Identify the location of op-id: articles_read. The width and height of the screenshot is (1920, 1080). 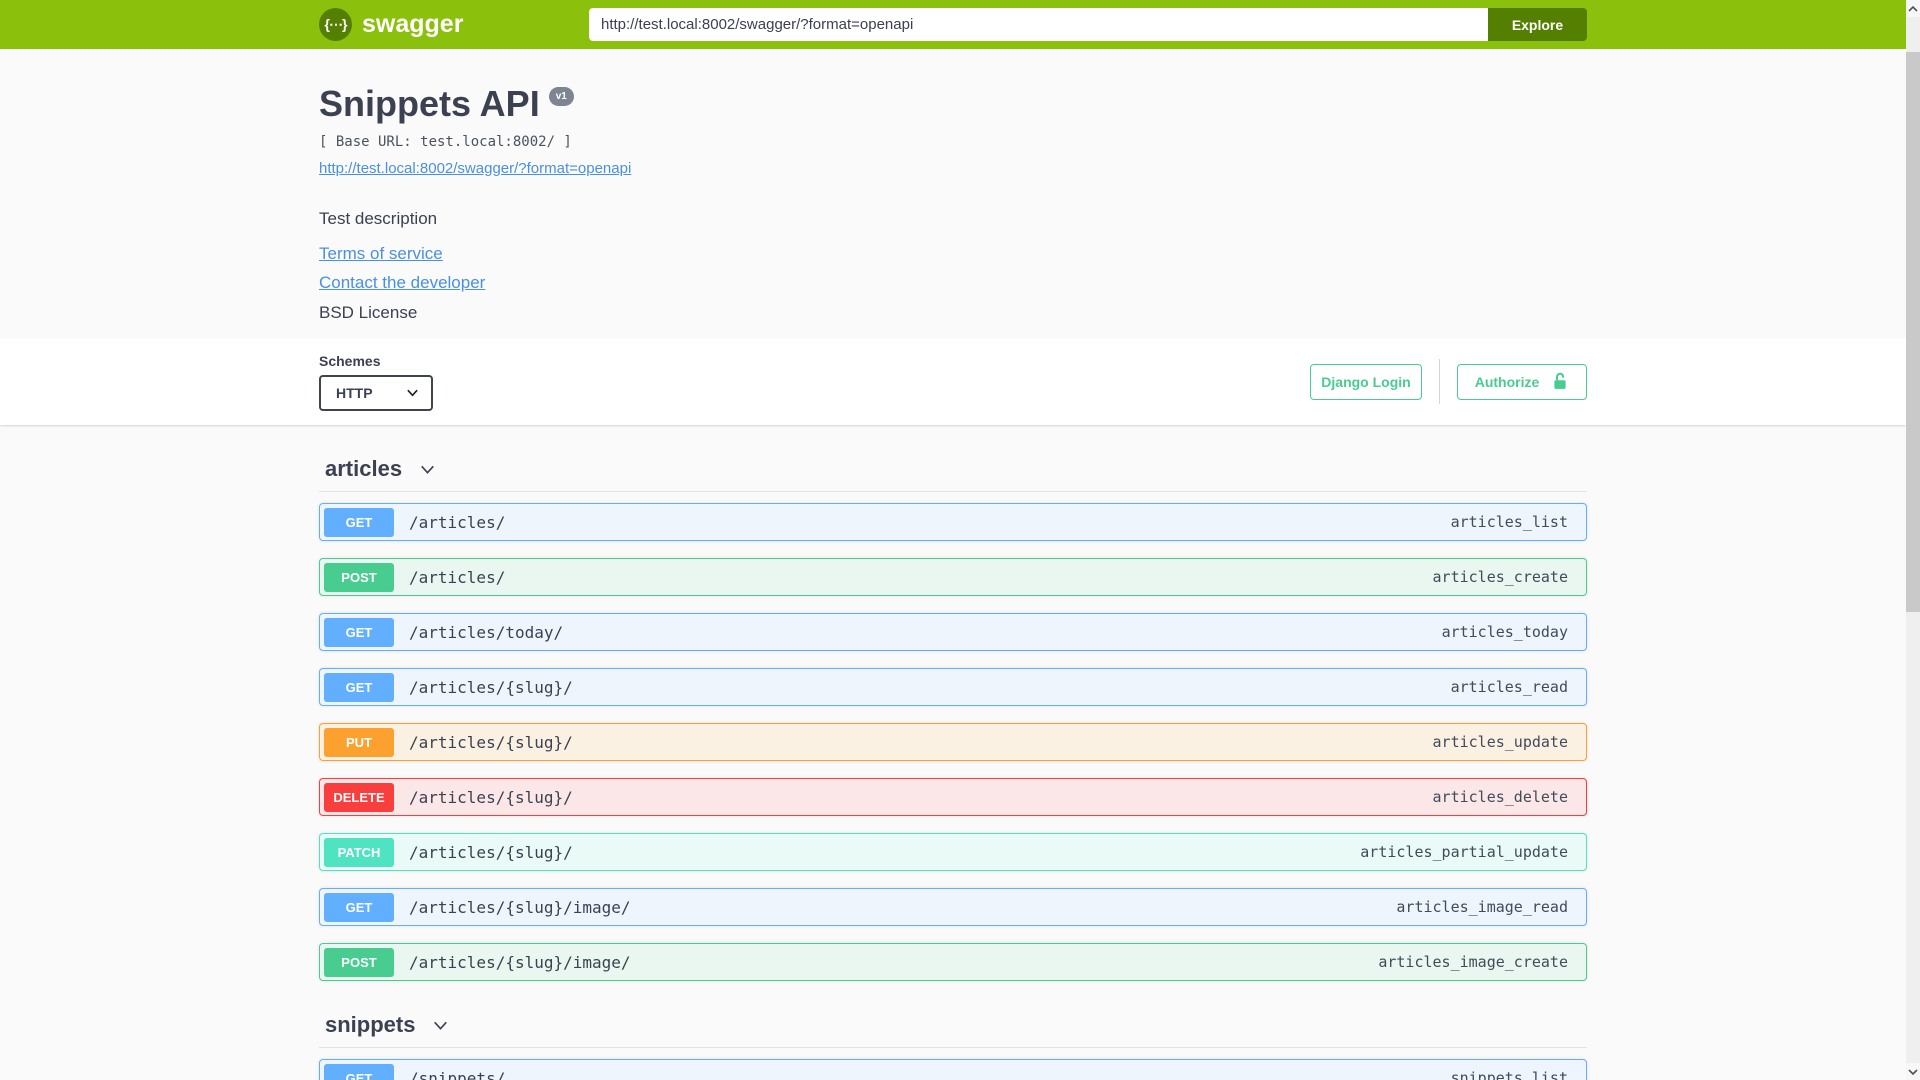
(1509, 687).